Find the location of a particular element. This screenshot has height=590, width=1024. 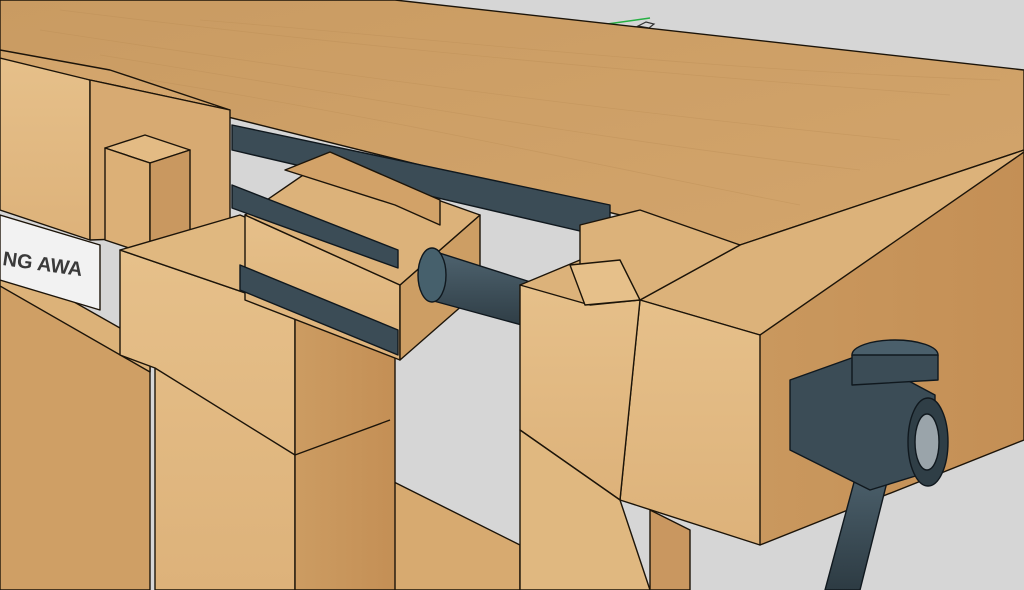

post-block-front is located at coordinates (127, 201).